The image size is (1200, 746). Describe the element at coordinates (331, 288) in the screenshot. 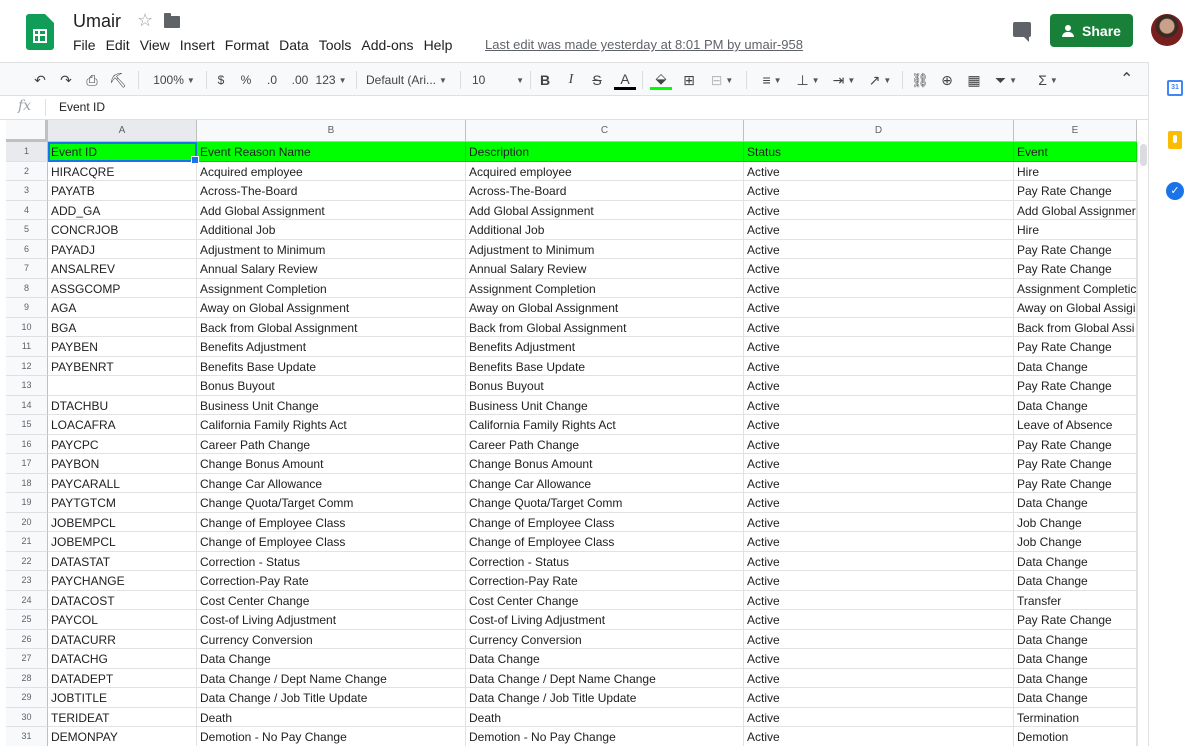

I see `cell-b: Assignment Completion` at that location.